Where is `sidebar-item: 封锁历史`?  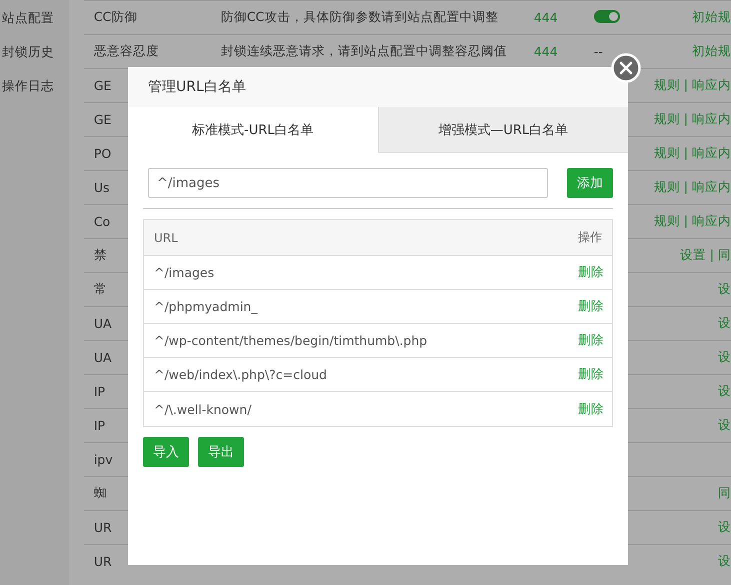 sidebar-item: 封锁历史 is located at coordinates (34, 52).